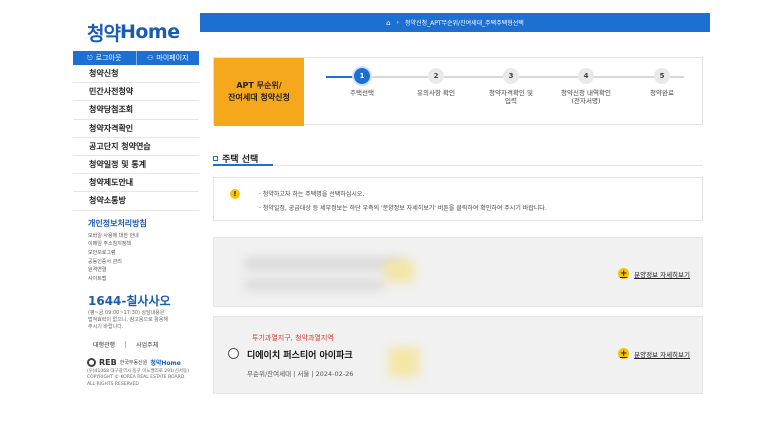 The image size is (780, 438). I want to click on mypage-button: ⚇ 마이페이지, so click(167, 58).